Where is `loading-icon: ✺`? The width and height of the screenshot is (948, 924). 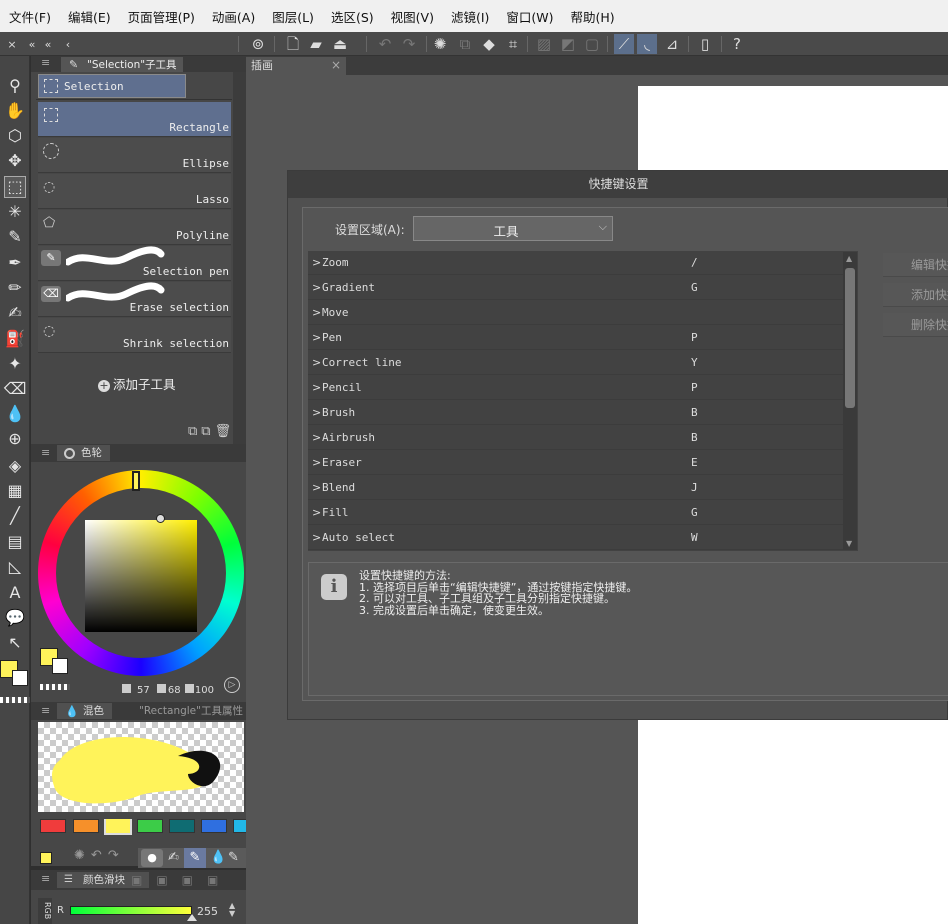
loading-icon: ✺ is located at coordinates (440, 44).